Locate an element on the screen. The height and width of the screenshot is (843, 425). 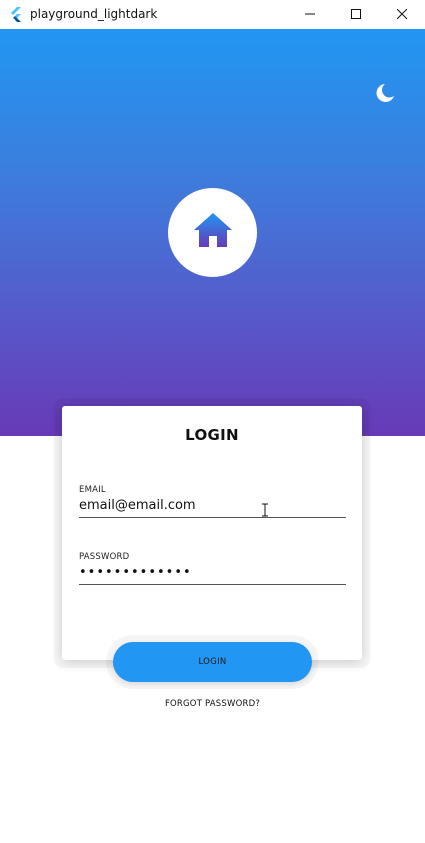
close-button is located at coordinates (402, 14).